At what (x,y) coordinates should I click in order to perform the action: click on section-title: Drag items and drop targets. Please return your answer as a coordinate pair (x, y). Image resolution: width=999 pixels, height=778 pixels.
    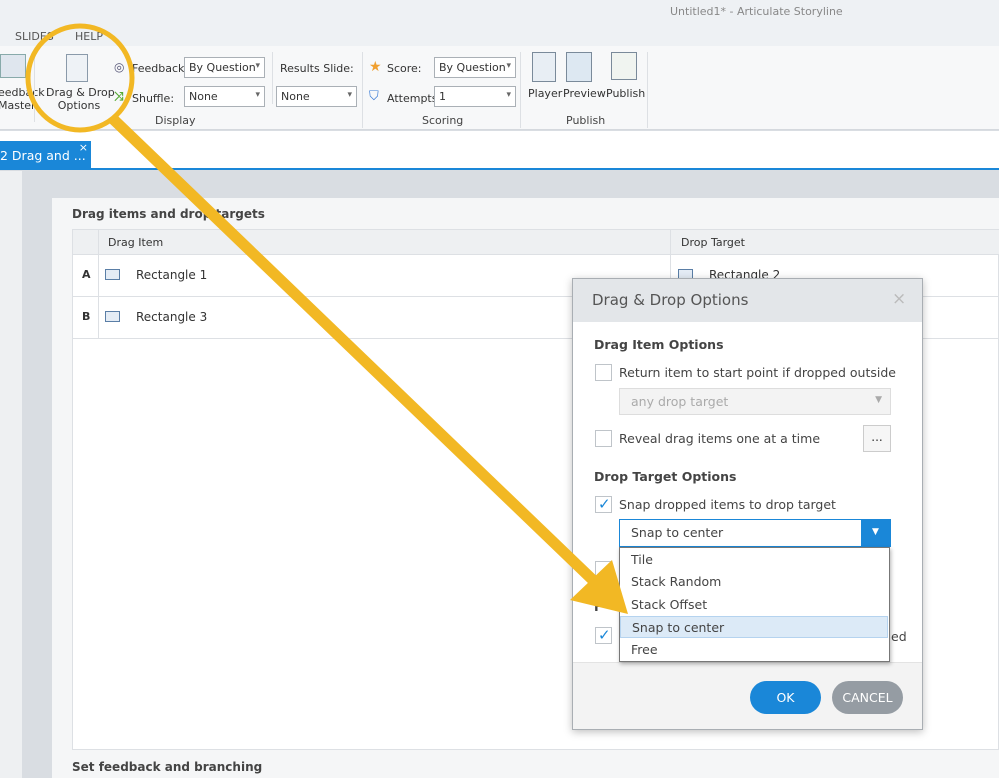
    Looking at the image, I should click on (168, 214).